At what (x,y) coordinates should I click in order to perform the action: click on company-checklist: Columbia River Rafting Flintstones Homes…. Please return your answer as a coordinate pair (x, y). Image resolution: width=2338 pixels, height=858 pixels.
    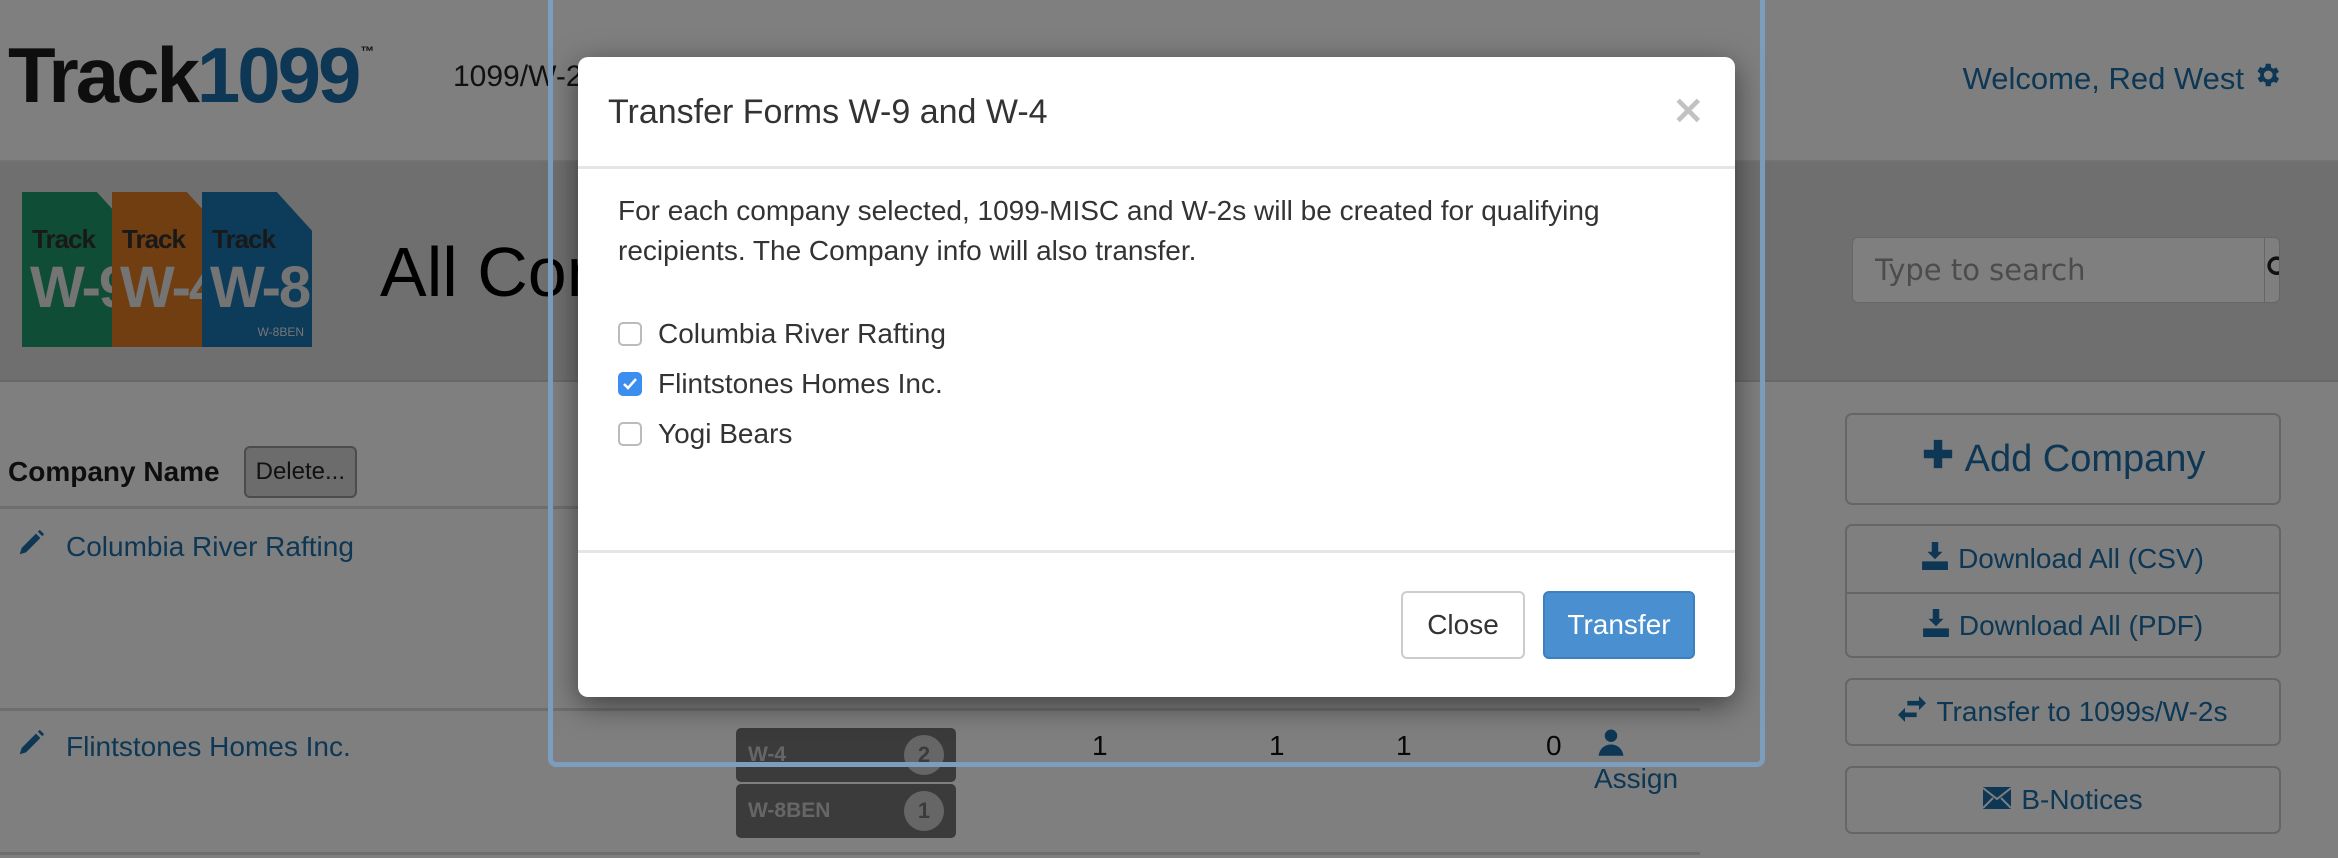
    Looking at the image, I should click on (1156, 384).